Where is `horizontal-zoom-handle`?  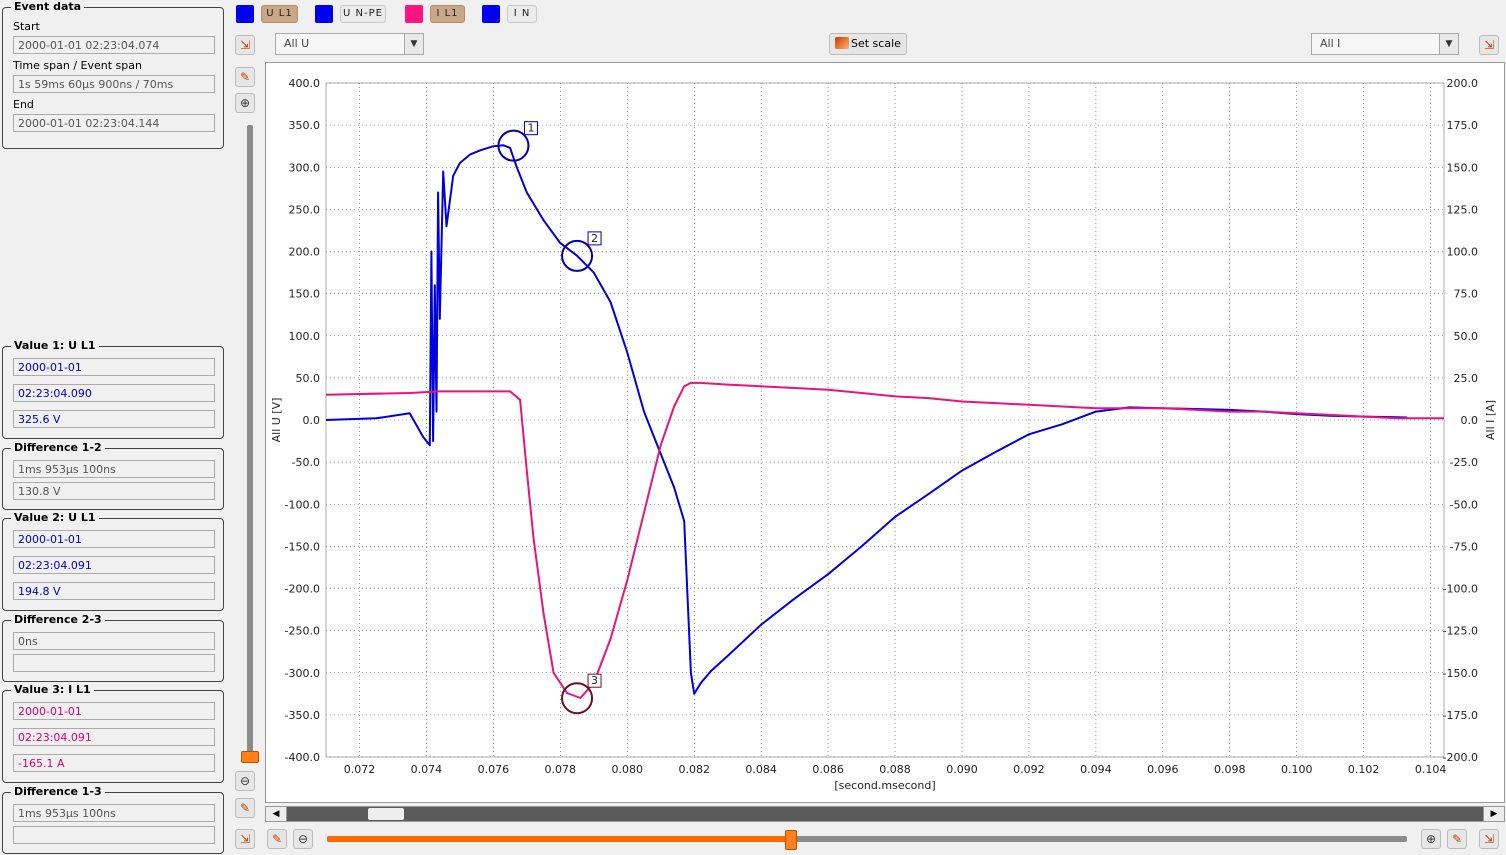 horizontal-zoom-handle is located at coordinates (791, 840).